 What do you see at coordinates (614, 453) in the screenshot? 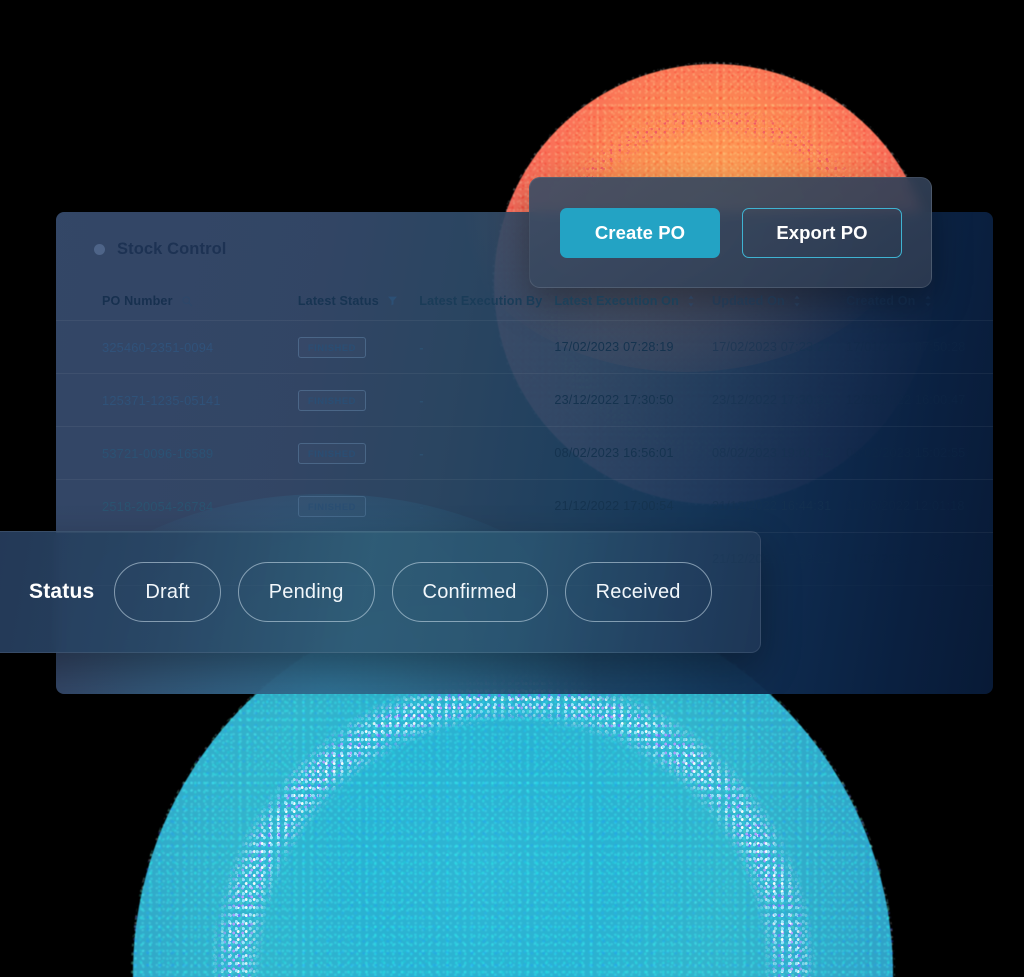
I see `datetime-text: 08/02/2023 16:56:01` at bounding box center [614, 453].